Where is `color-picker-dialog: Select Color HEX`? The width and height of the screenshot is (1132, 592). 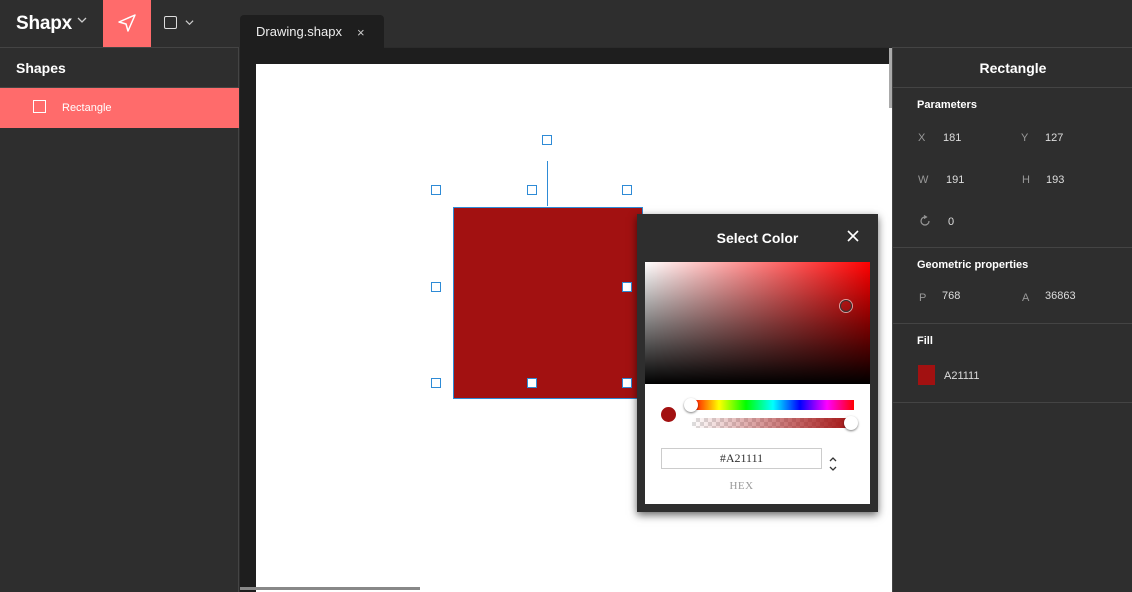 color-picker-dialog: Select Color HEX is located at coordinates (757, 363).